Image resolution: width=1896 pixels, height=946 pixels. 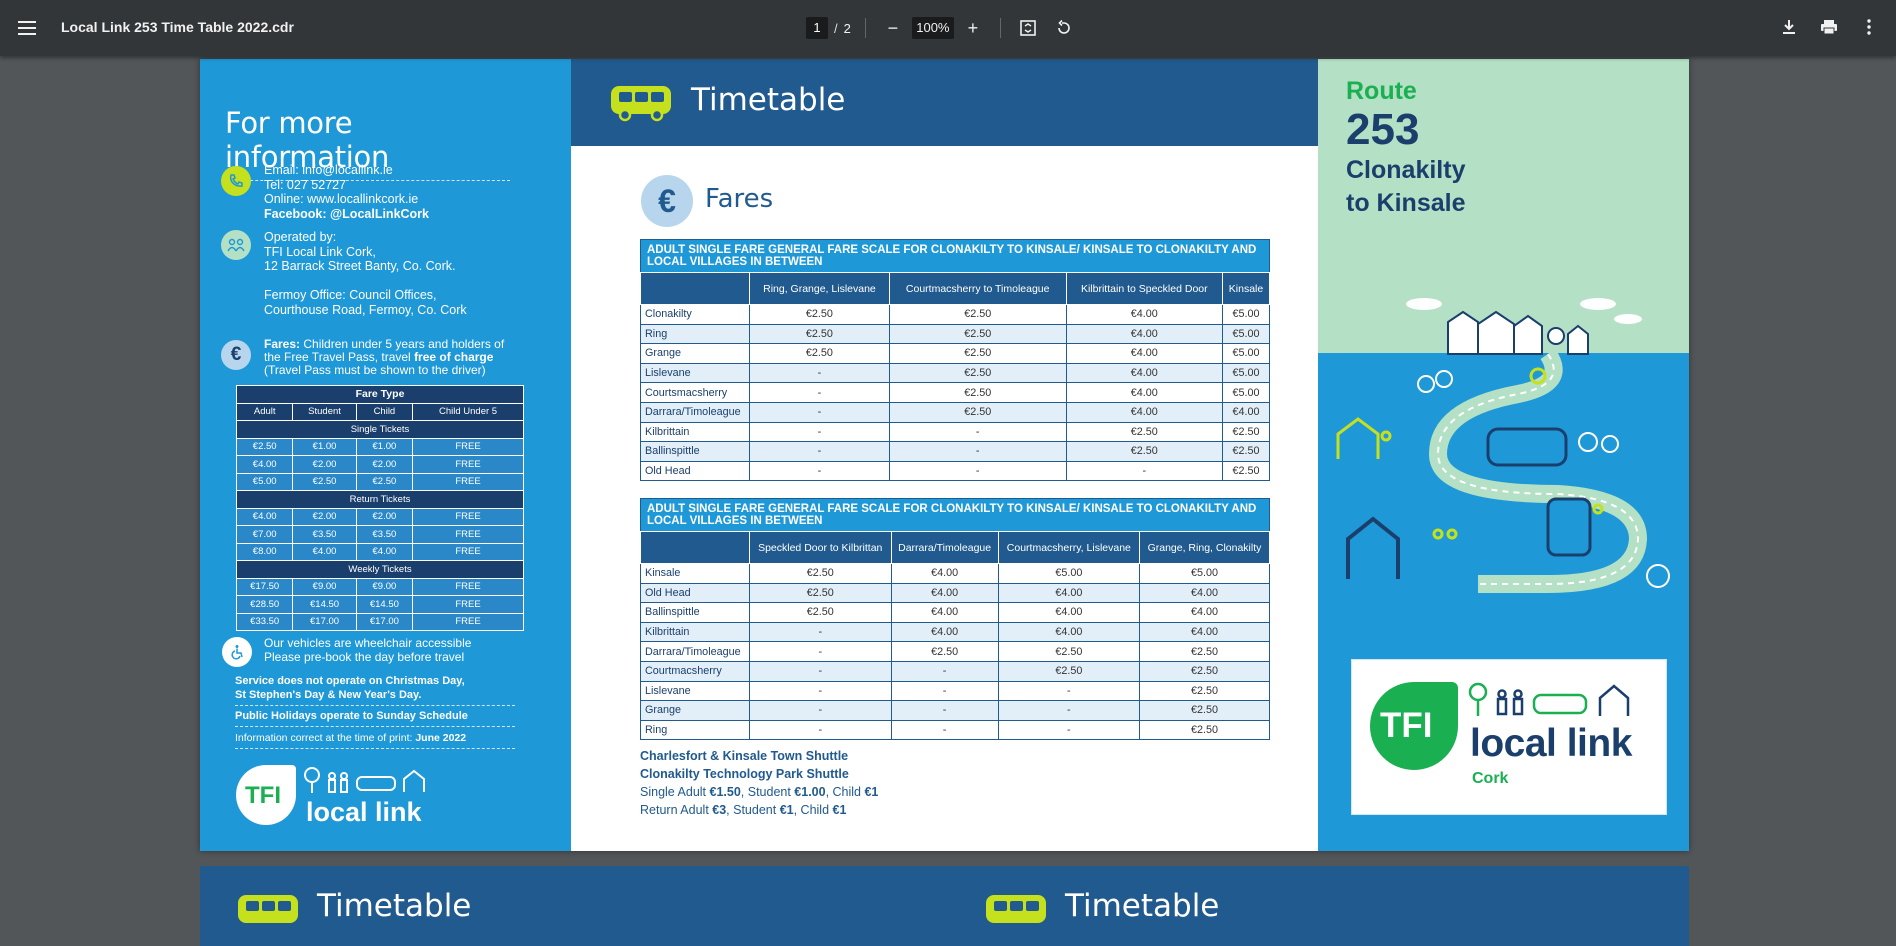 I want to click on print-date: June 2022, so click(x=441, y=738).